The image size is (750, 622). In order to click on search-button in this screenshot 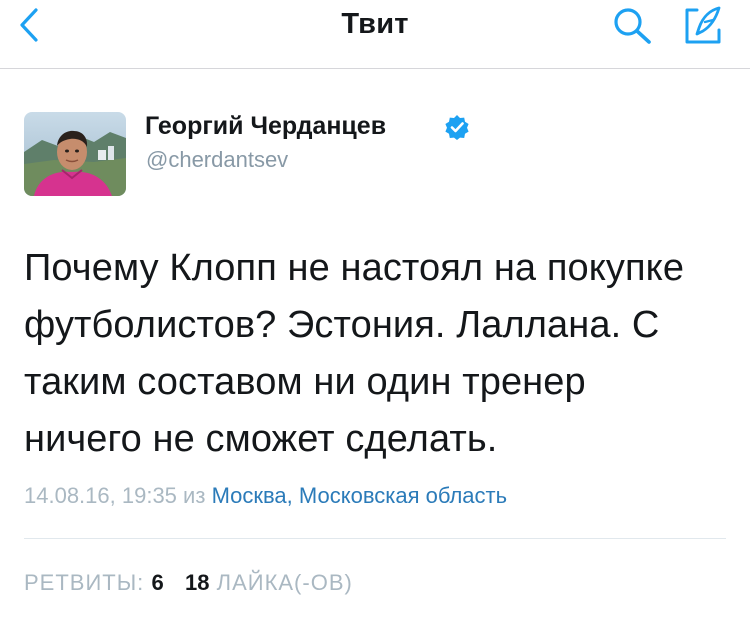, I will do `click(632, 26)`.